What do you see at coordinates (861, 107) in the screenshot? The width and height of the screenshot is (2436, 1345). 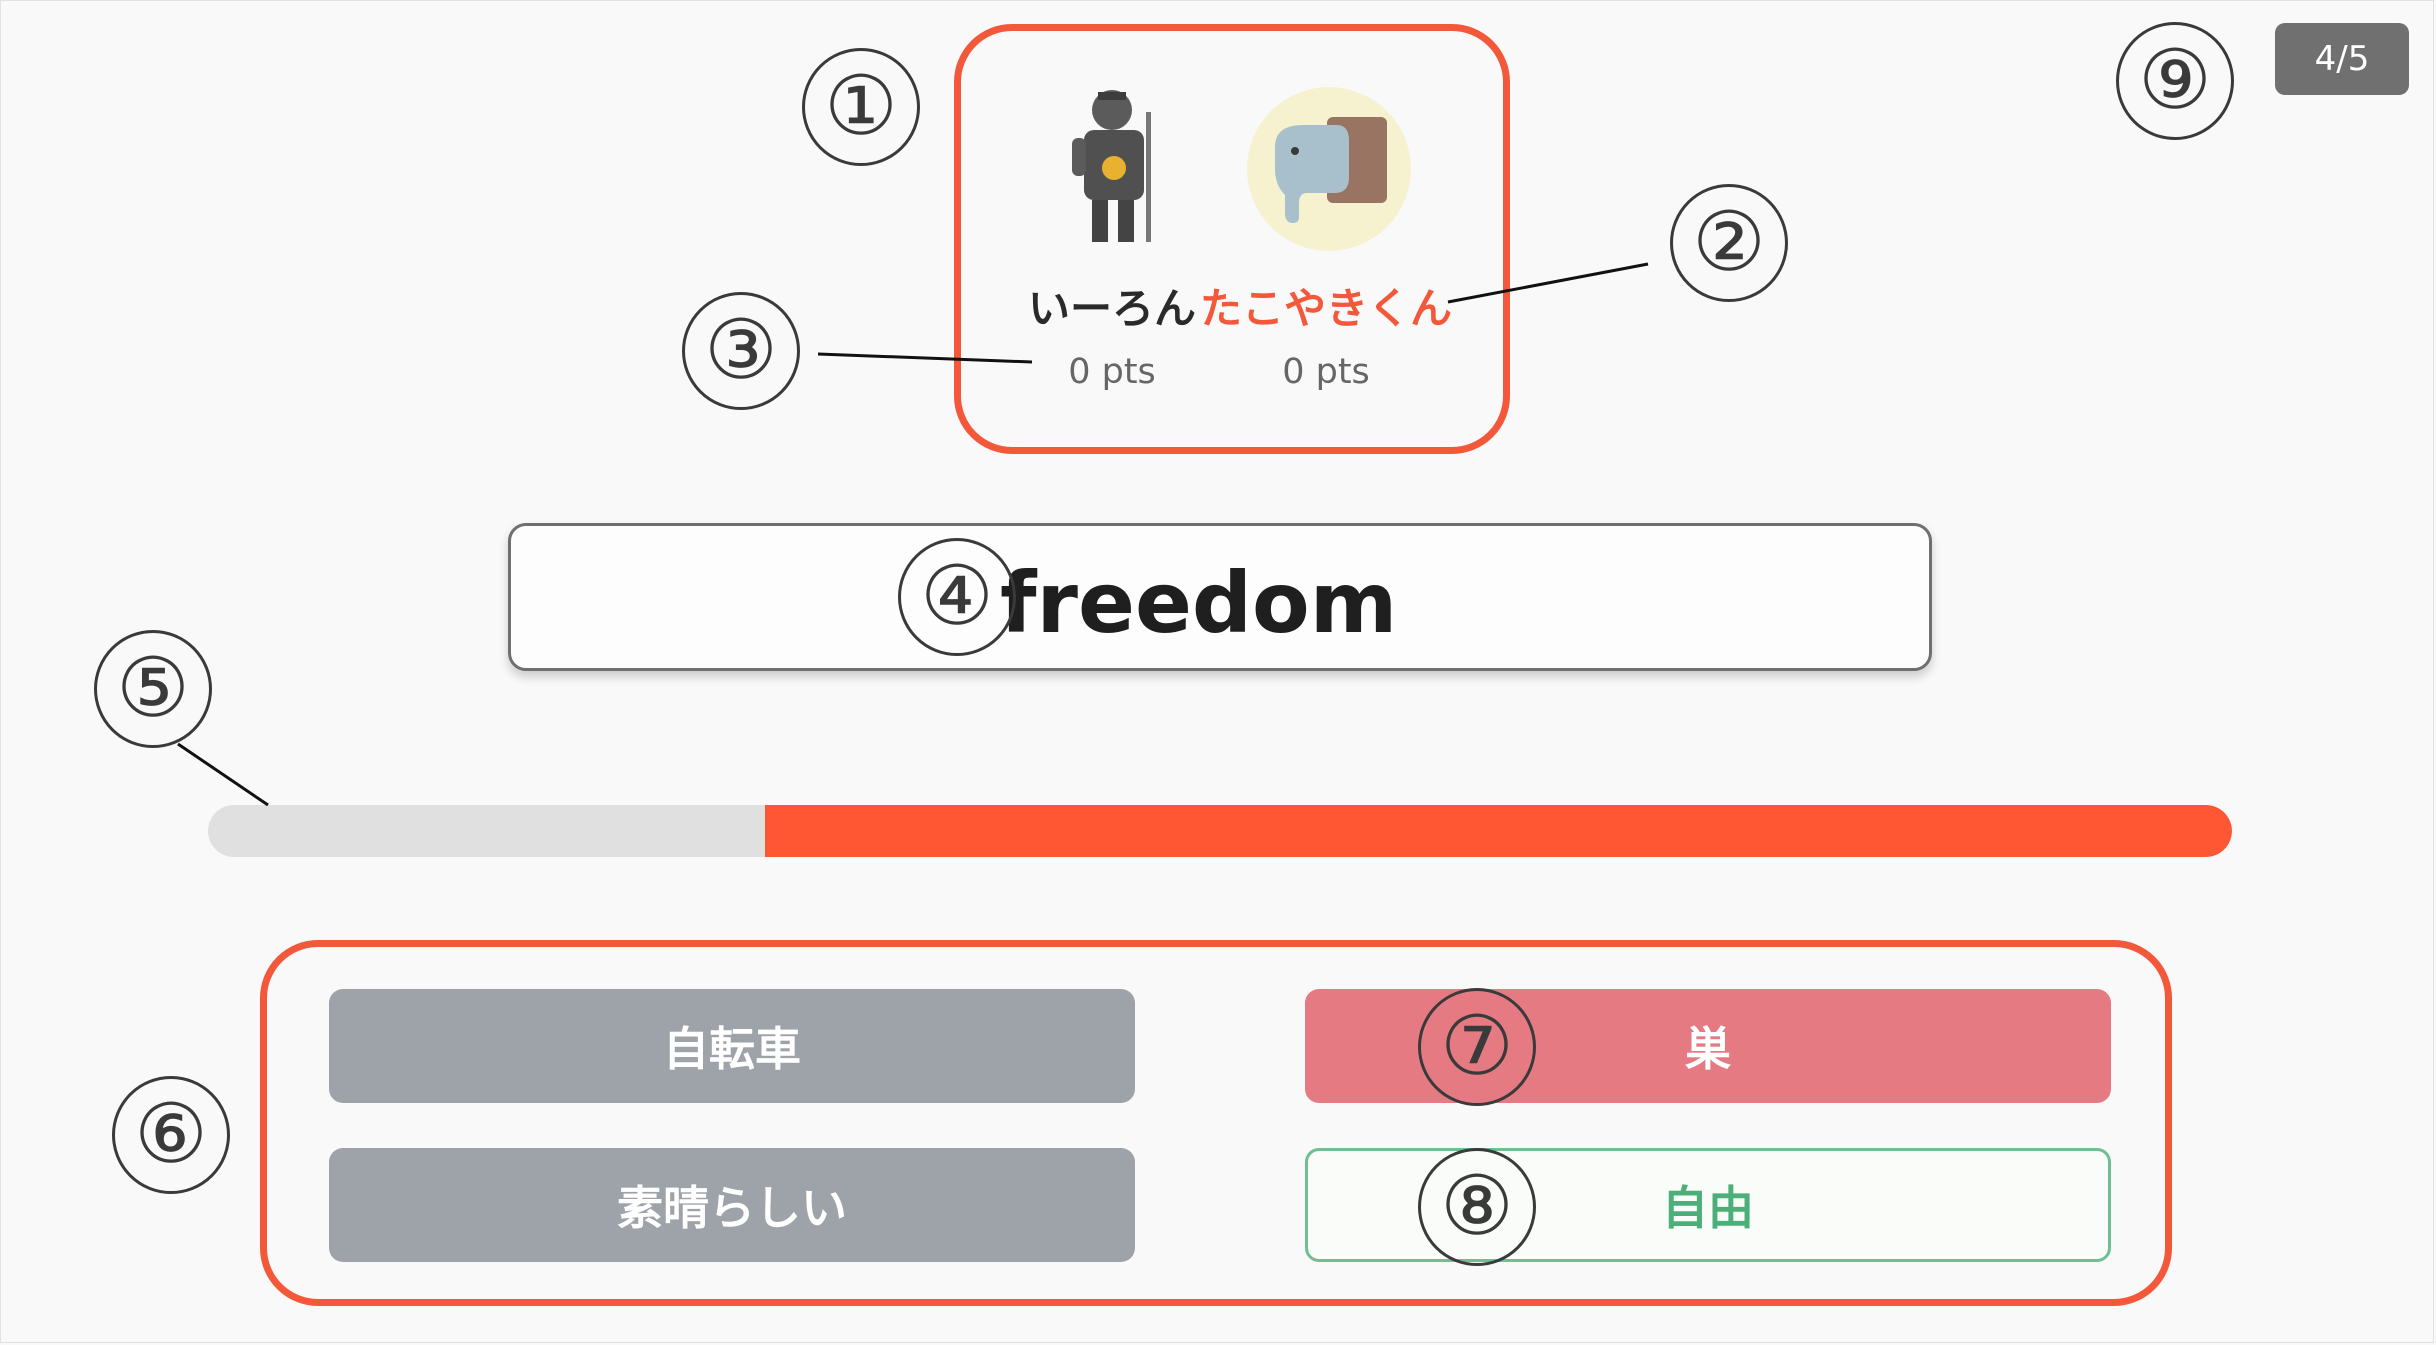 I see `annotation-marker-1: ①` at bounding box center [861, 107].